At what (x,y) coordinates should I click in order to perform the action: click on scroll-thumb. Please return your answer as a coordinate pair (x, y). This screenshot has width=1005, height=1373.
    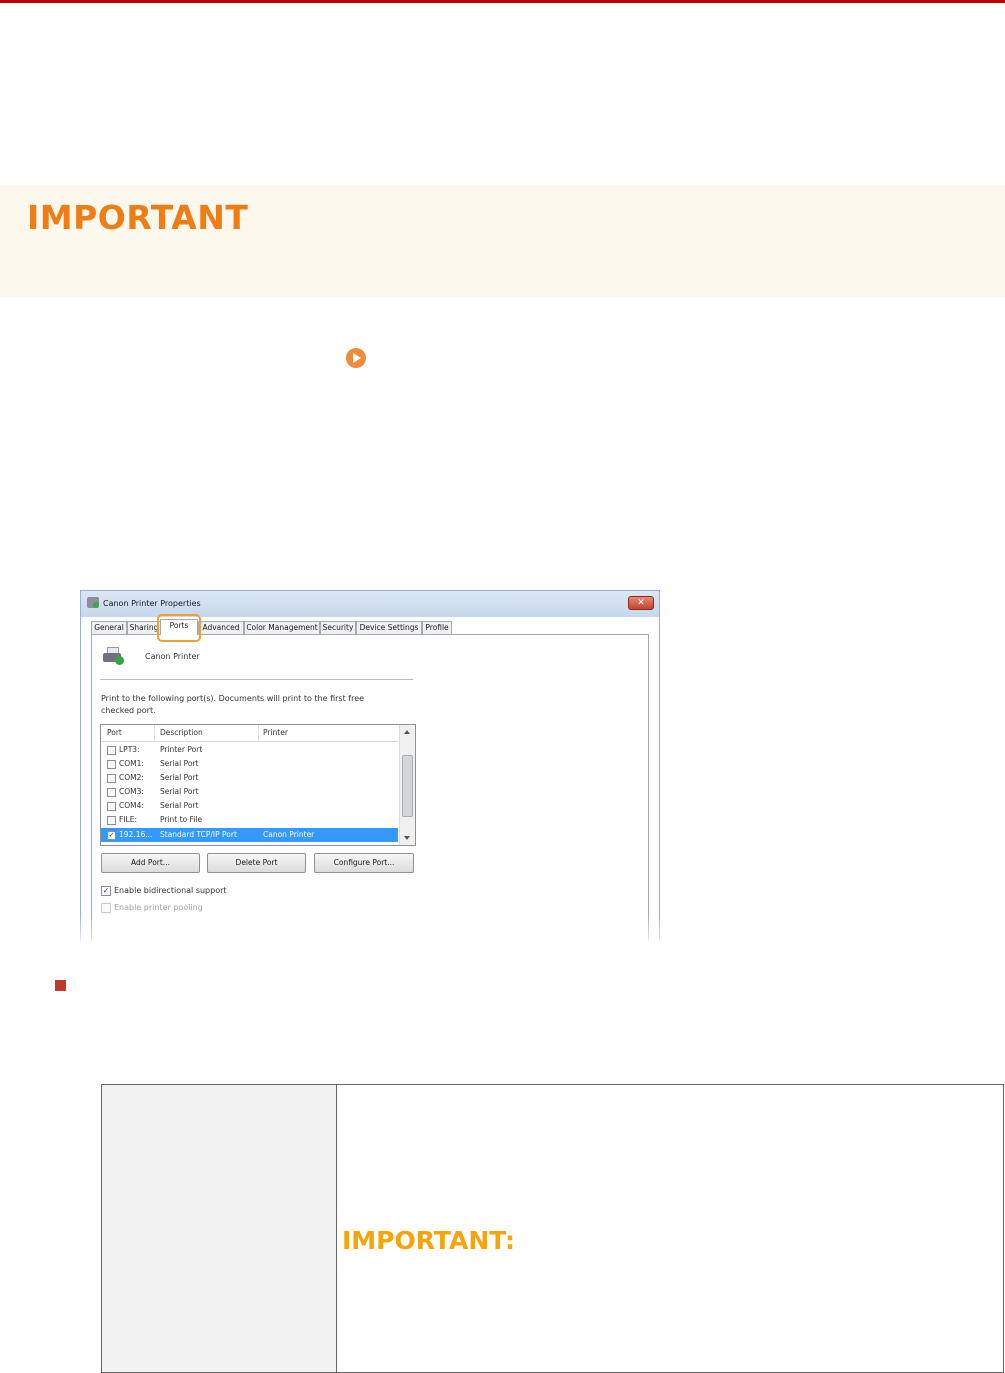
    Looking at the image, I should click on (407, 786).